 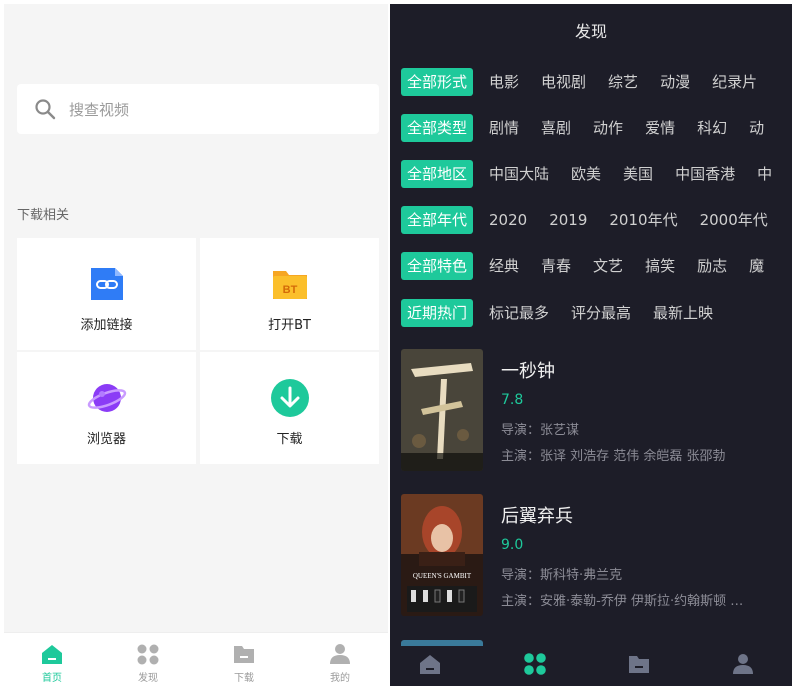 I want to click on bottom-tab-bar: 首页 发现 下载 我的, so click(x=196, y=659).